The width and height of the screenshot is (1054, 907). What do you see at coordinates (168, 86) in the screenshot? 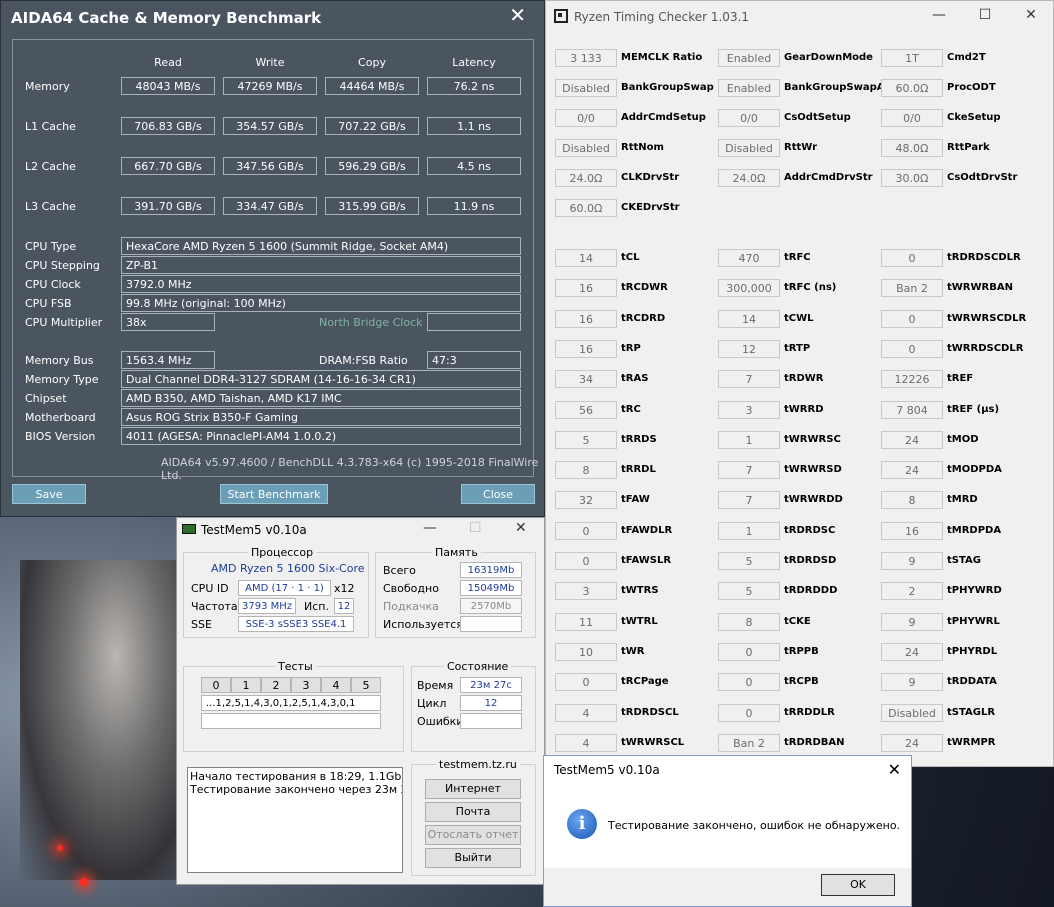
I see `memory-read: 48043 MB/s` at bounding box center [168, 86].